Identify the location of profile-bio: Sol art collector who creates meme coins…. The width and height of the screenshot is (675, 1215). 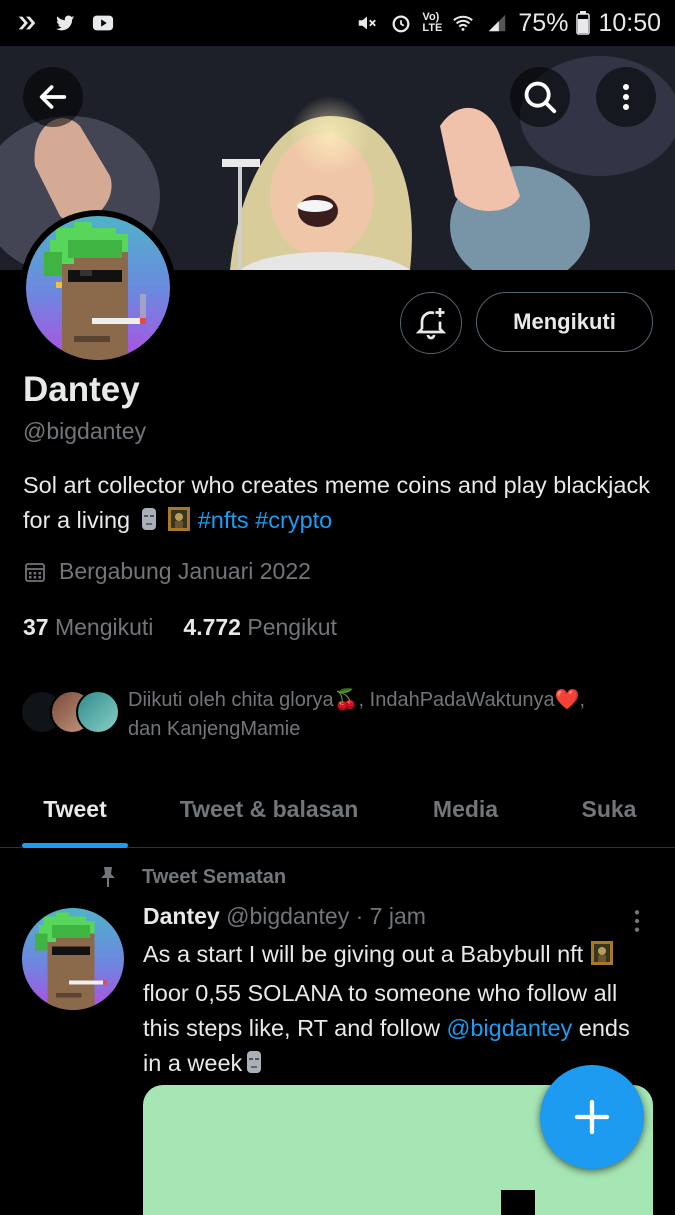
(338, 505).